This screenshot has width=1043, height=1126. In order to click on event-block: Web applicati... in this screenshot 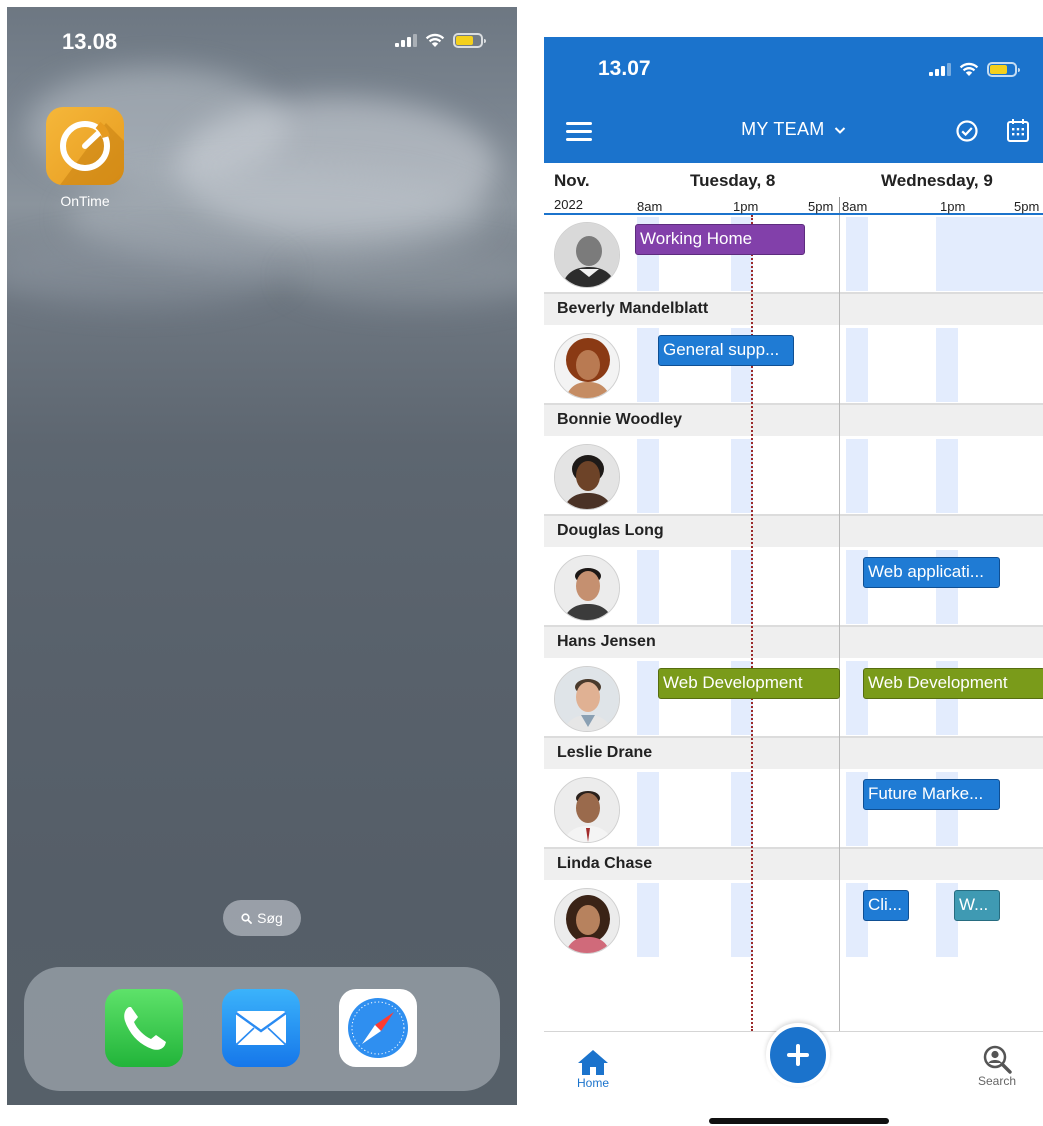, I will do `click(931, 572)`.